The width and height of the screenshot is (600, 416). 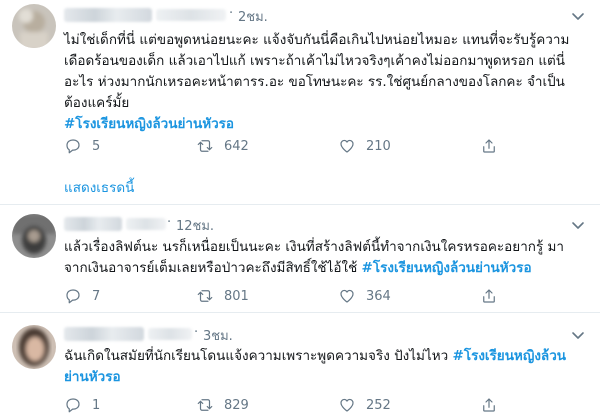 What do you see at coordinates (82, 296) in the screenshot?
I see `reply-button: 7` at bounding box center [82, 296].